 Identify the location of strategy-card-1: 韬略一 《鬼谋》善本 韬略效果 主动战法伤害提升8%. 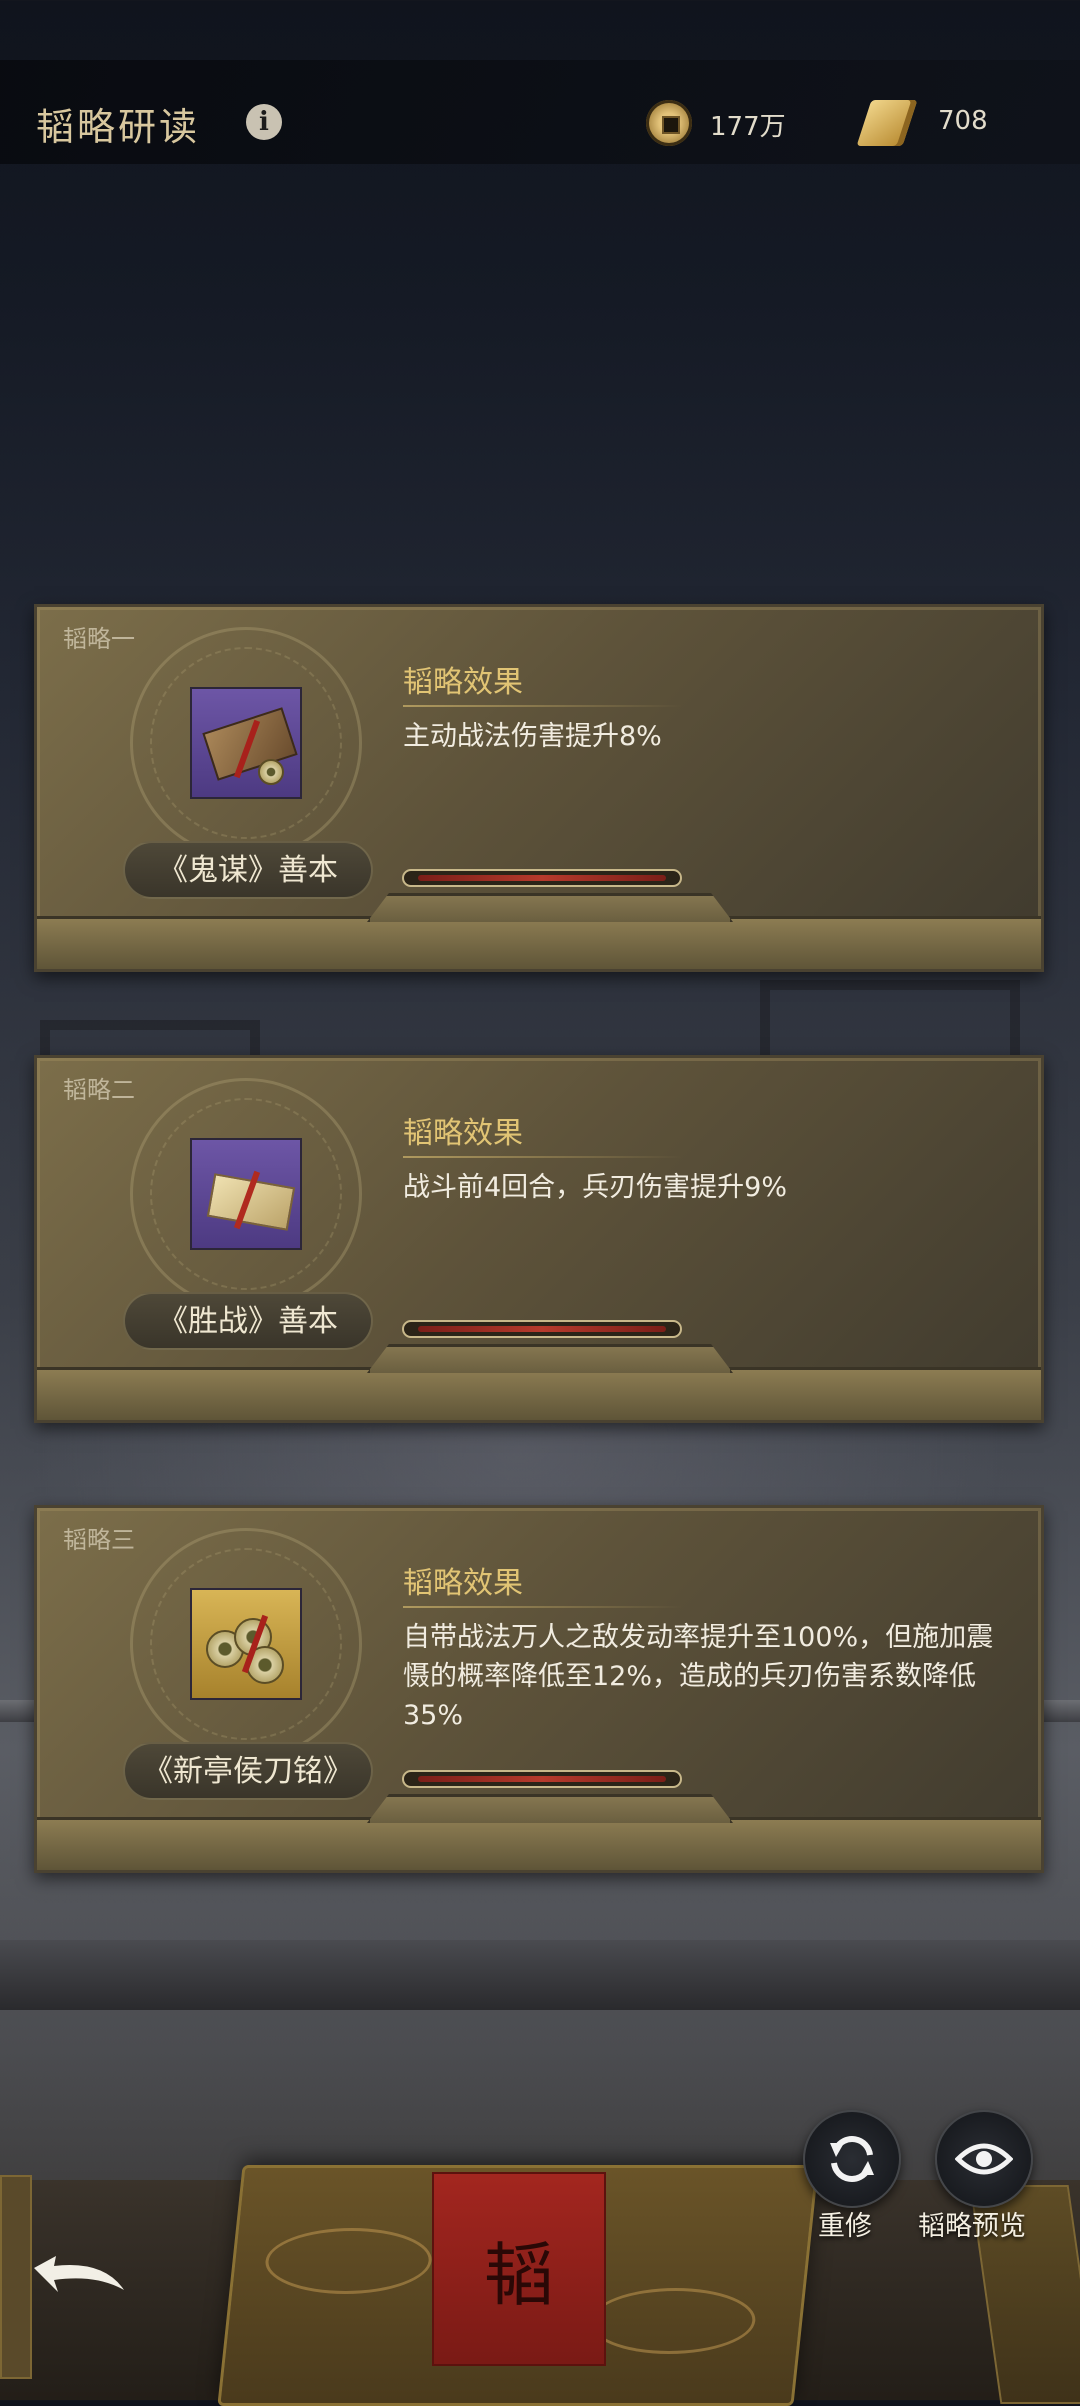
(539, 788).